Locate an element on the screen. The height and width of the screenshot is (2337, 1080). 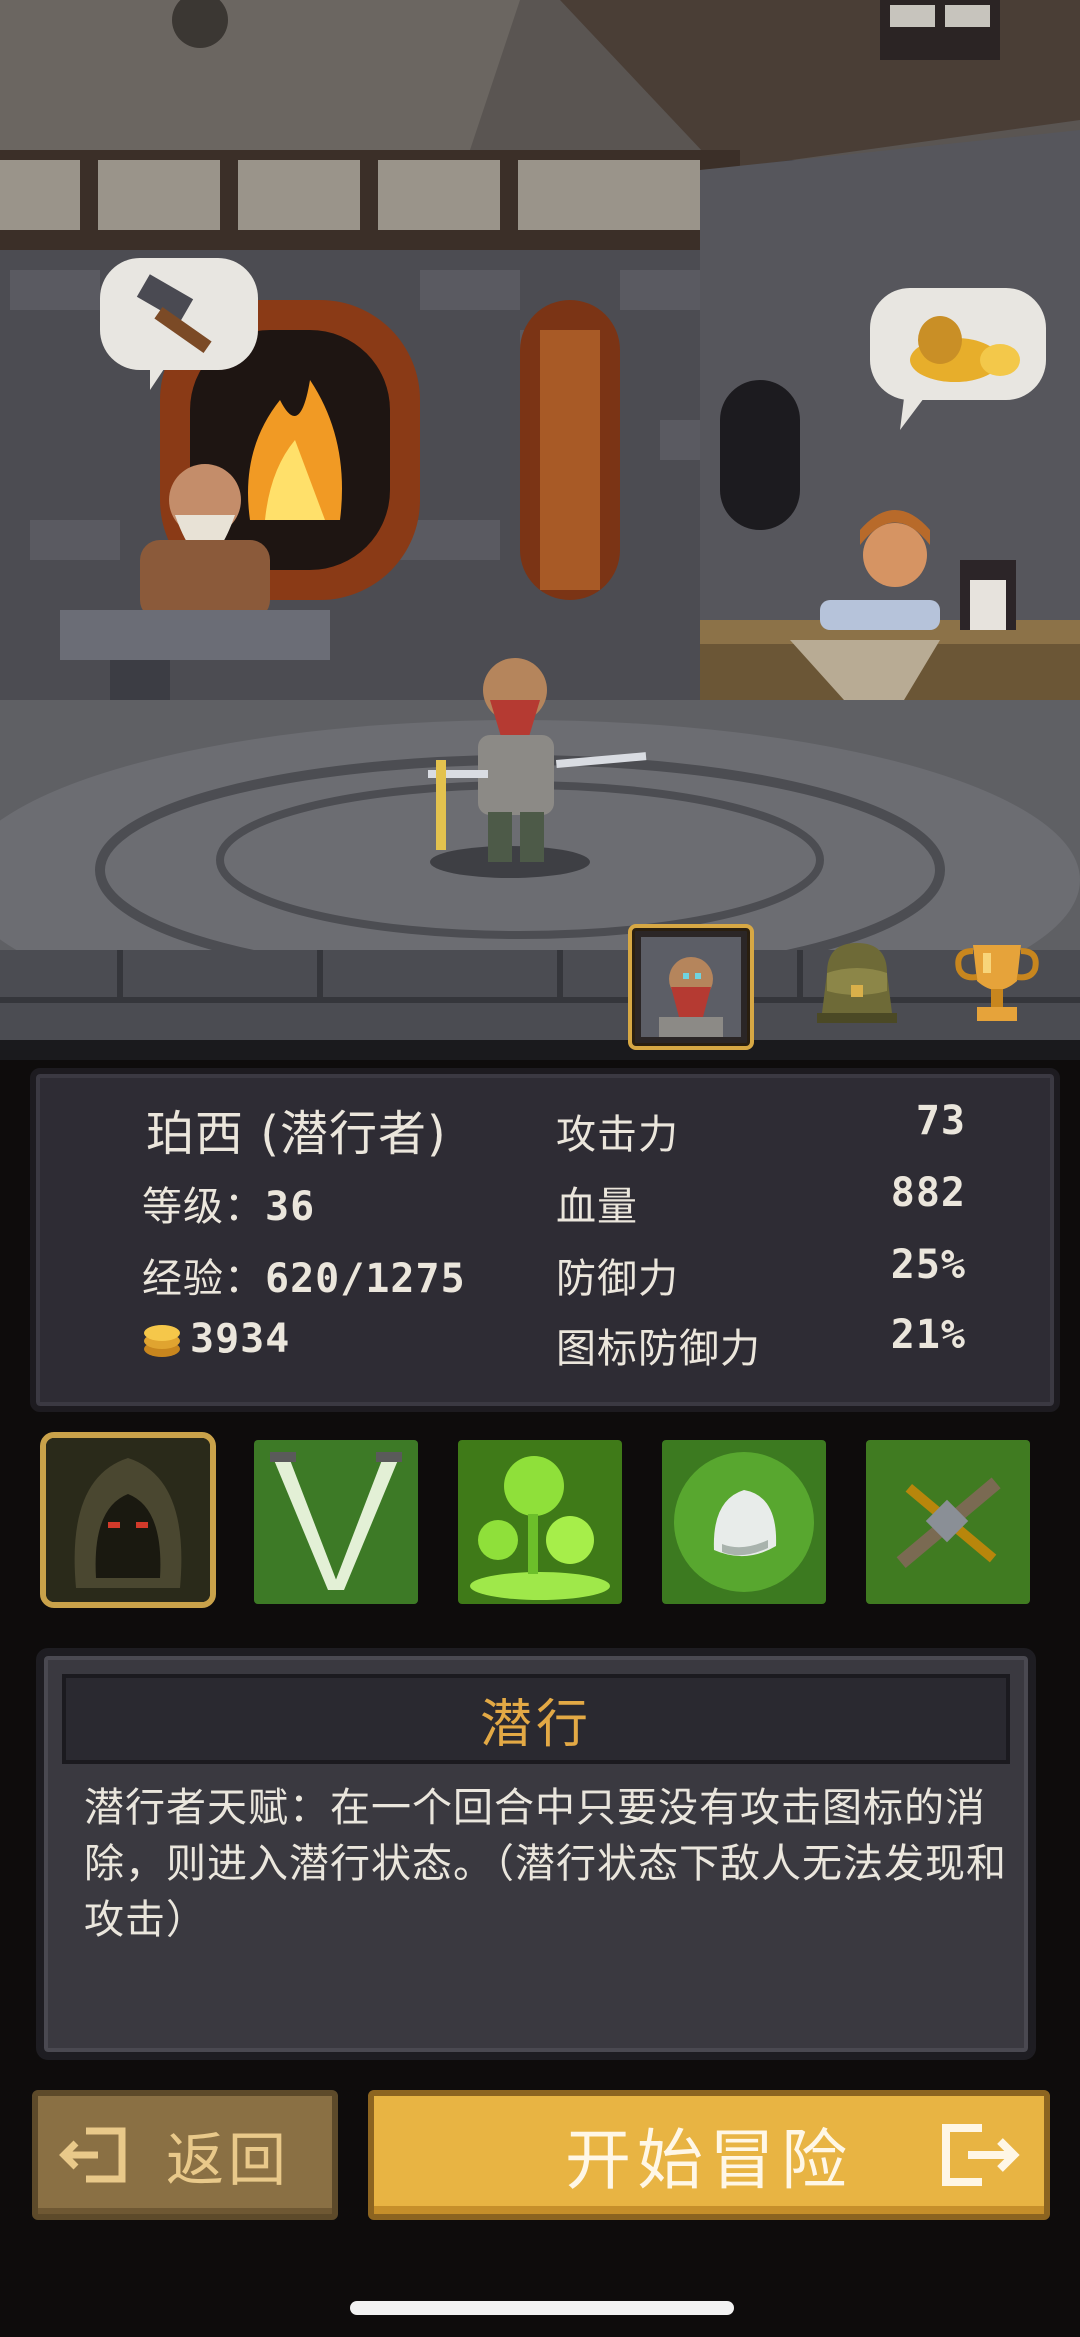
attr-value-attack: 73 is located at coordinates (940, 1121).